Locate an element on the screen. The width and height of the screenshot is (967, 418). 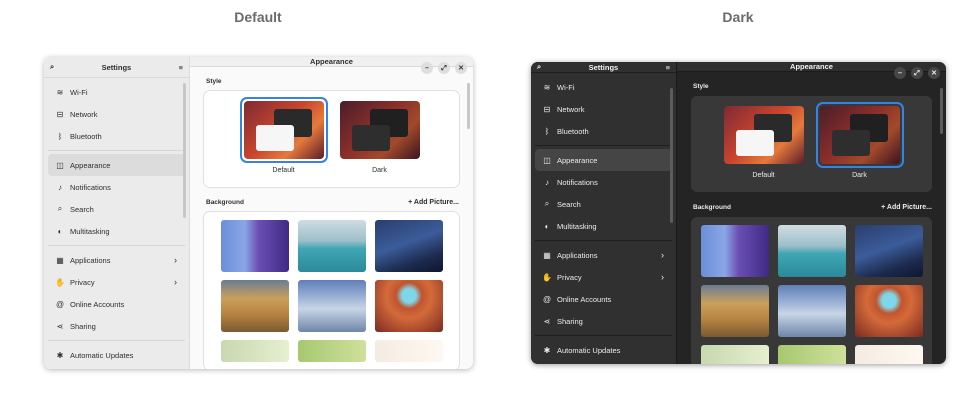
sidebar-header: ⌕ Settings ≡ is located at coordinates (116, 67).